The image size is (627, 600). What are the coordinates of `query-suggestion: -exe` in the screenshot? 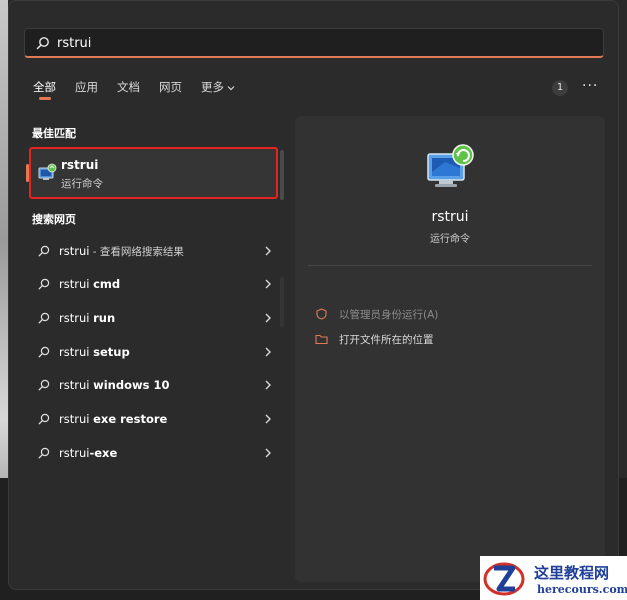 It's located at (103, 453).